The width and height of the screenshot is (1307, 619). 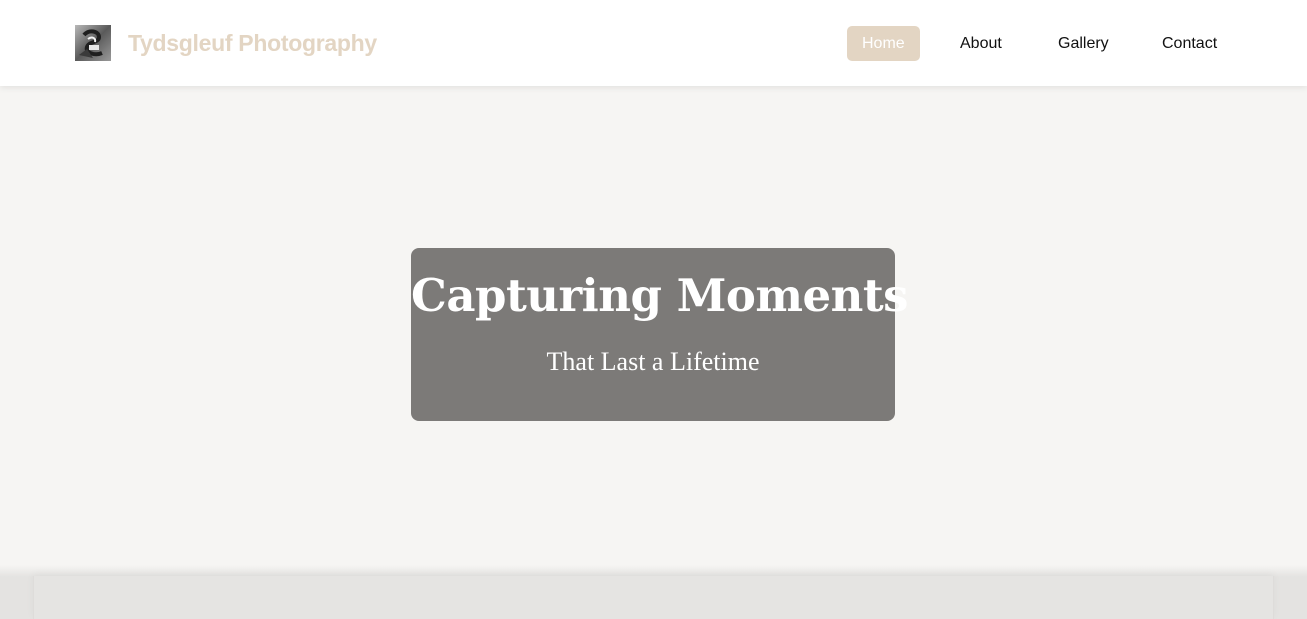 I want to click on camera-photo-icon, so click(x=93, y=43).